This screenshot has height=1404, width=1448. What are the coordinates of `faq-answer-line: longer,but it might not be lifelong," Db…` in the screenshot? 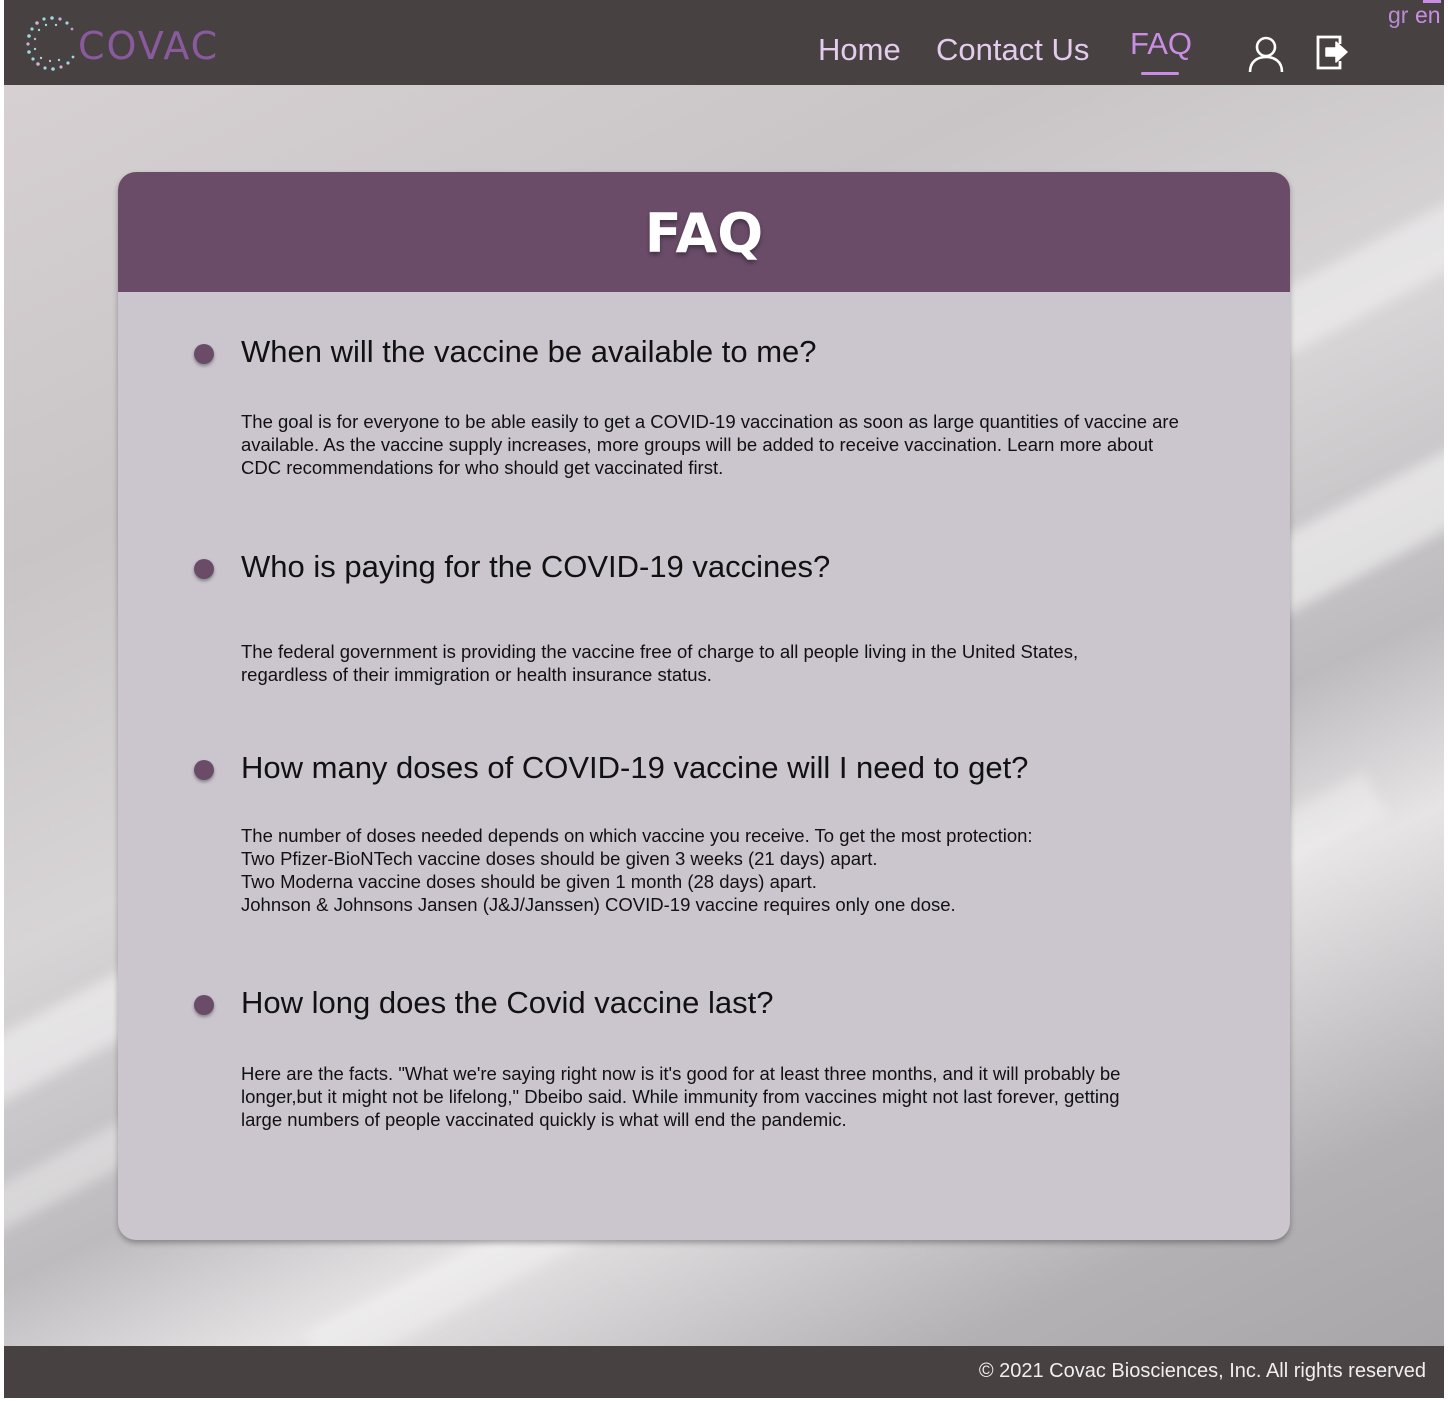 It's located at (680, 1096).